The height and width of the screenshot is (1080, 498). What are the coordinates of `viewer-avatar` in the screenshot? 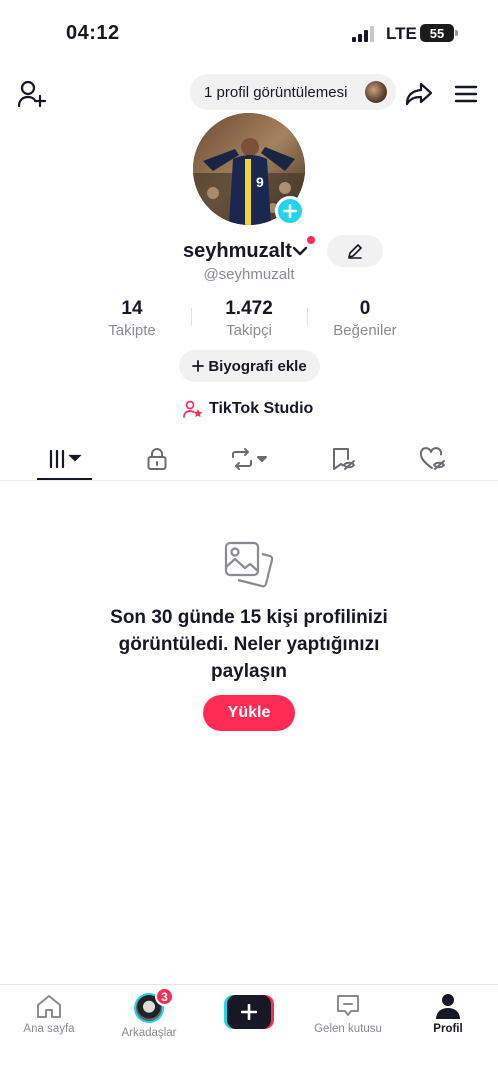 It's located at (376, 92).